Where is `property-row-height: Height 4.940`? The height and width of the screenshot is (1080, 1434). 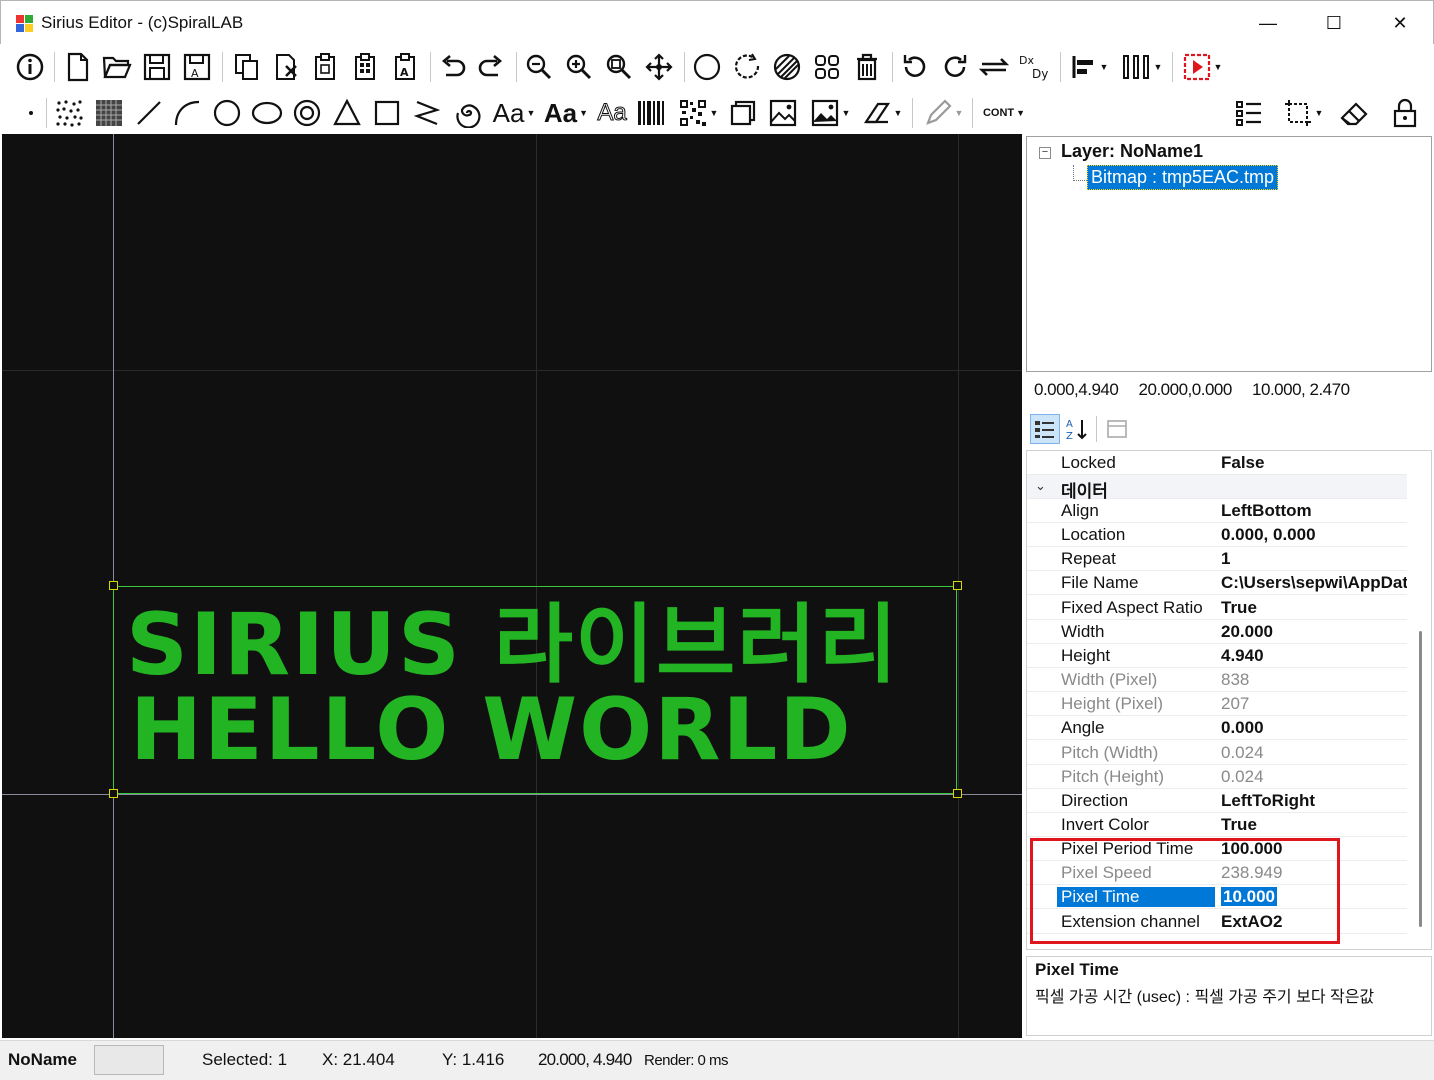 property-row-height: Height 4.940 is located at coordinates (1217, 656).